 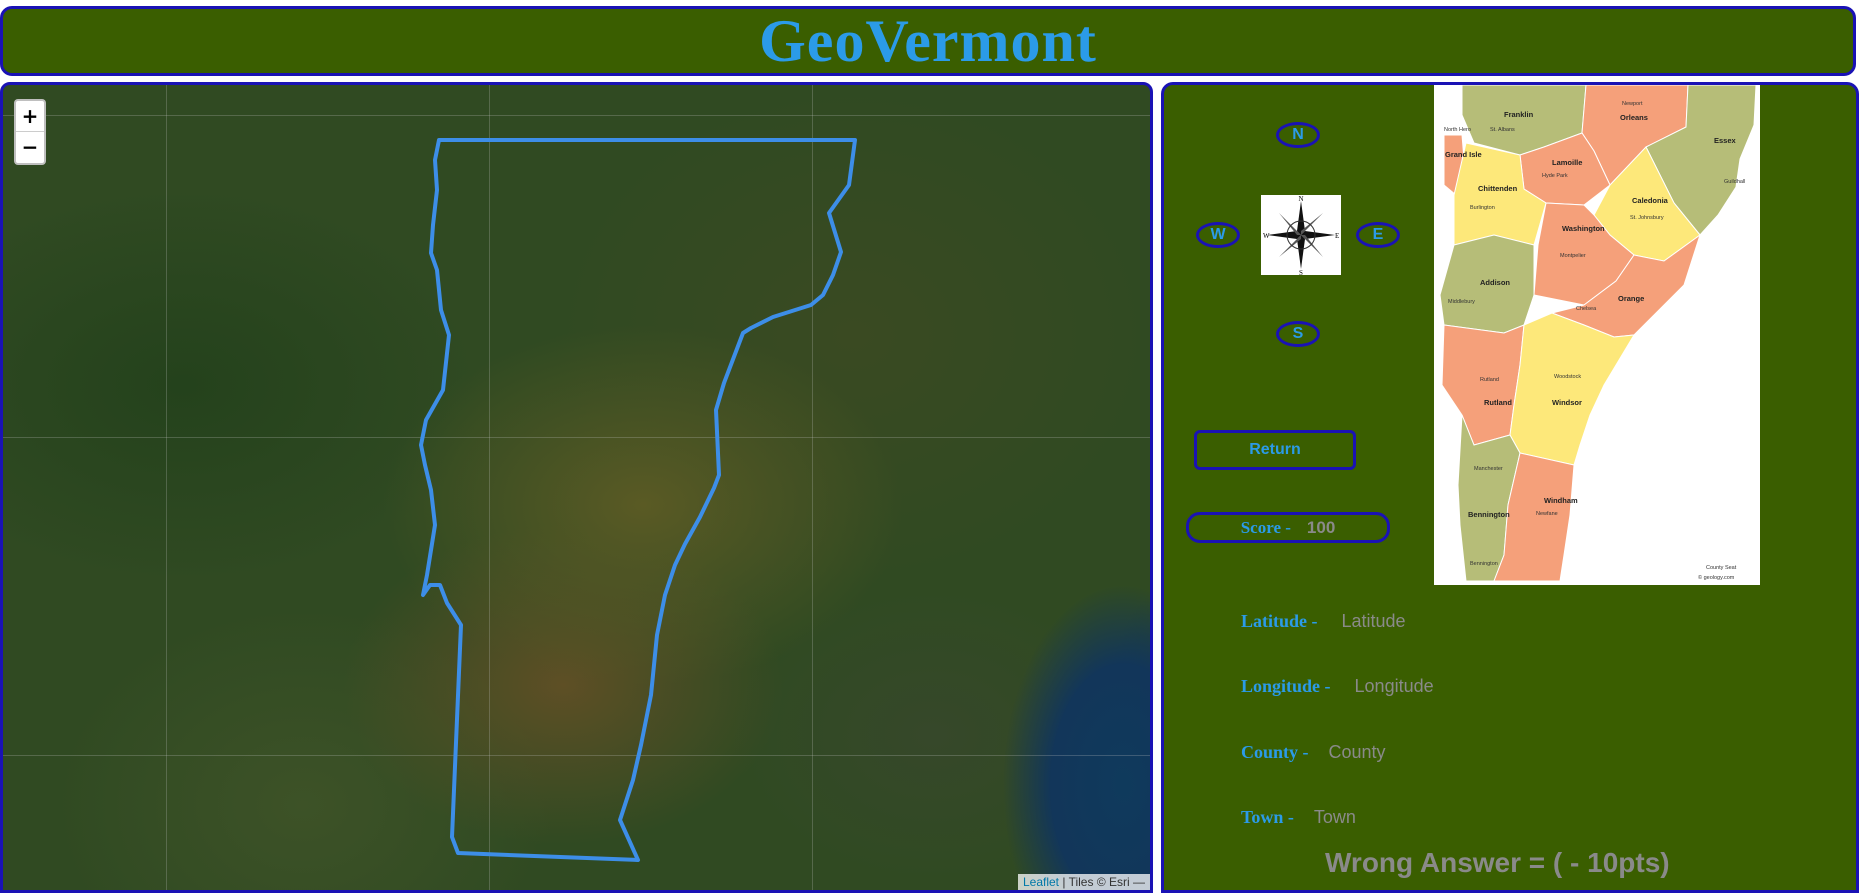 What do you see at coordinates (1337, 686) in the screenshot?
I see `longitude-row: Longitude - Longitude` at bounding box center [1337, 686].